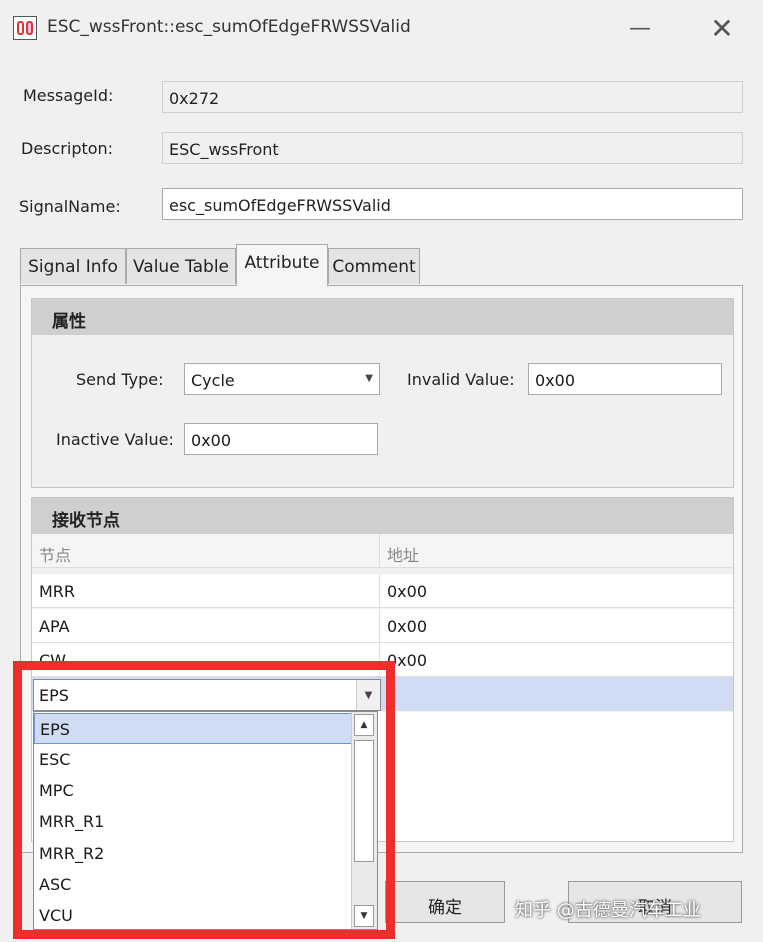 This screenshot has width=763, height=942. I want to click on send-type-label: Send Type:, so click(120, 379).